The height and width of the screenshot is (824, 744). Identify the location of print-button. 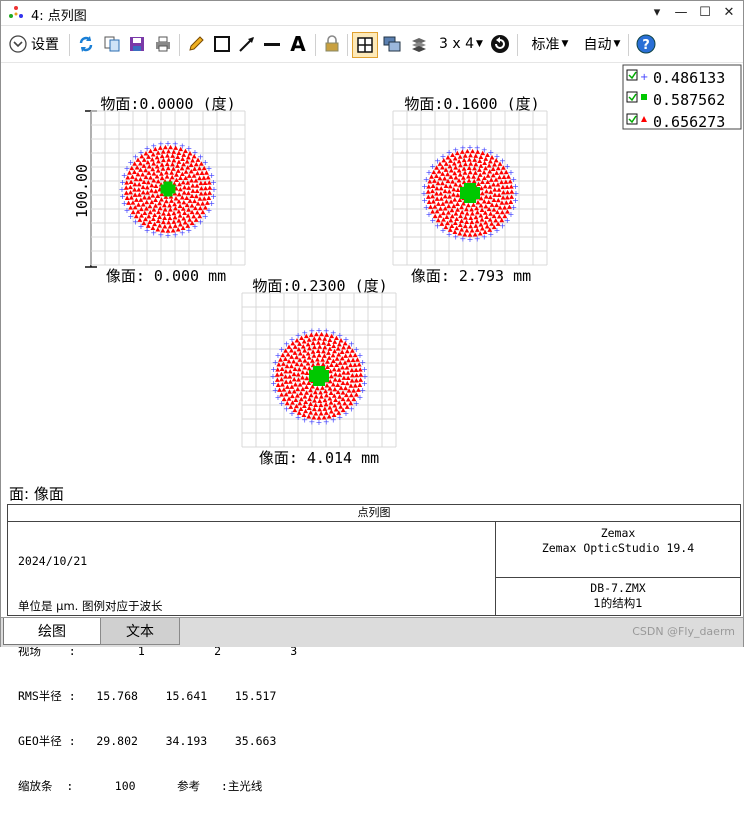
(163, 44).